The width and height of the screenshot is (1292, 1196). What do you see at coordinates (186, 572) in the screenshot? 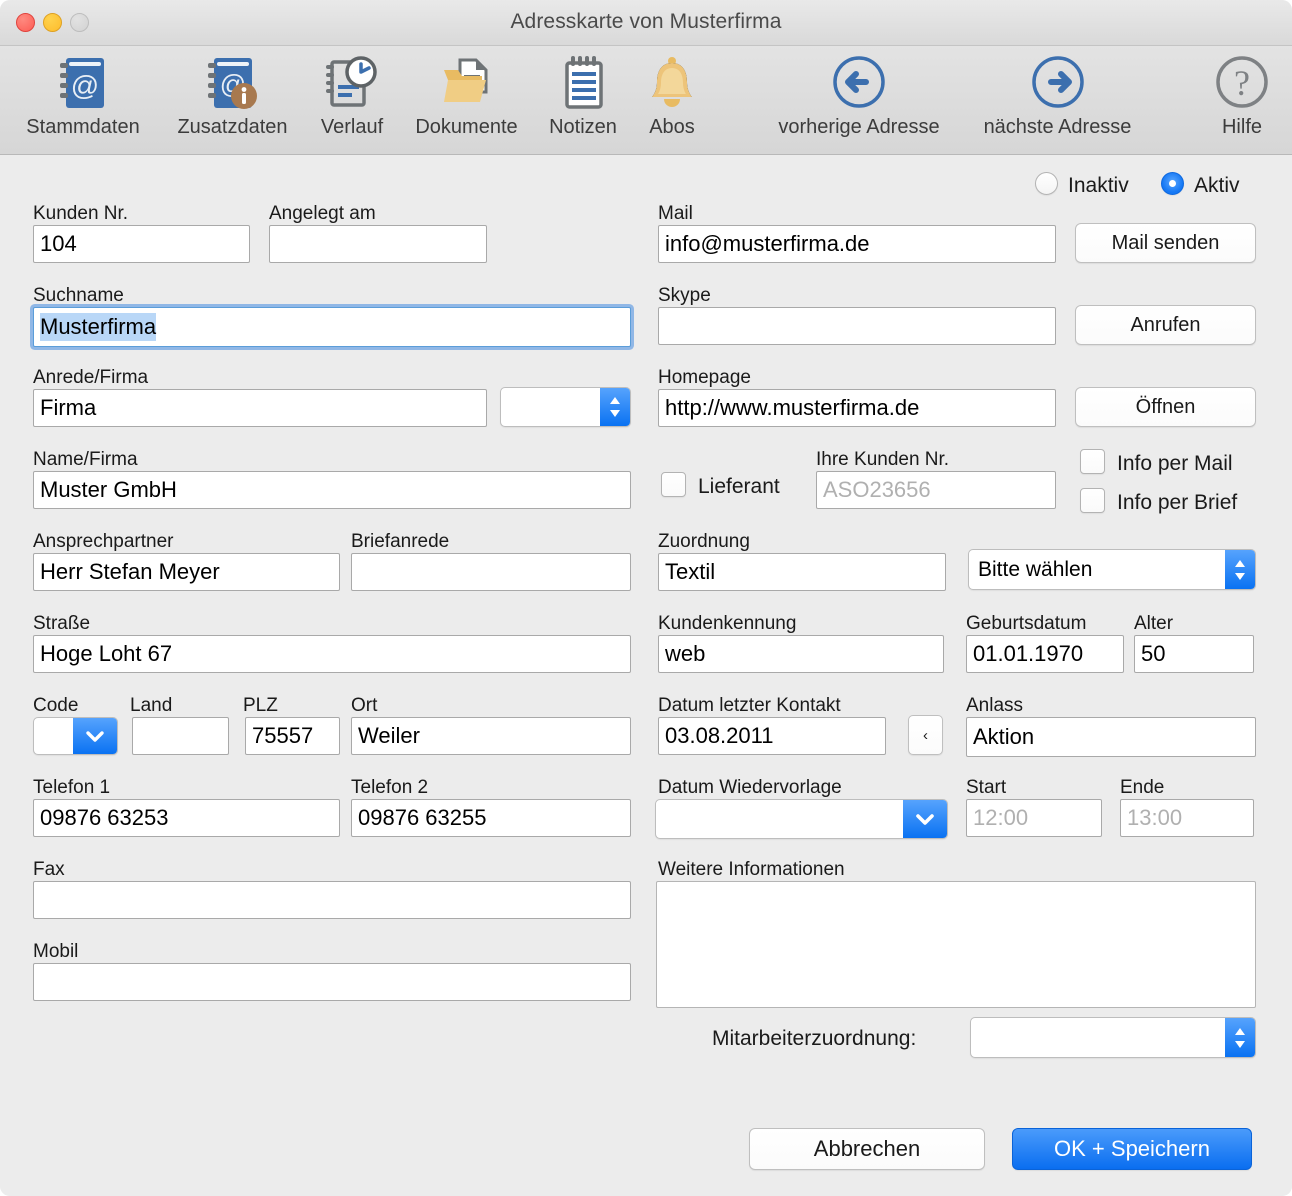
I see `ansprechpartner-field: Herr Stefan Meyer` at bounding box center [186, 572].